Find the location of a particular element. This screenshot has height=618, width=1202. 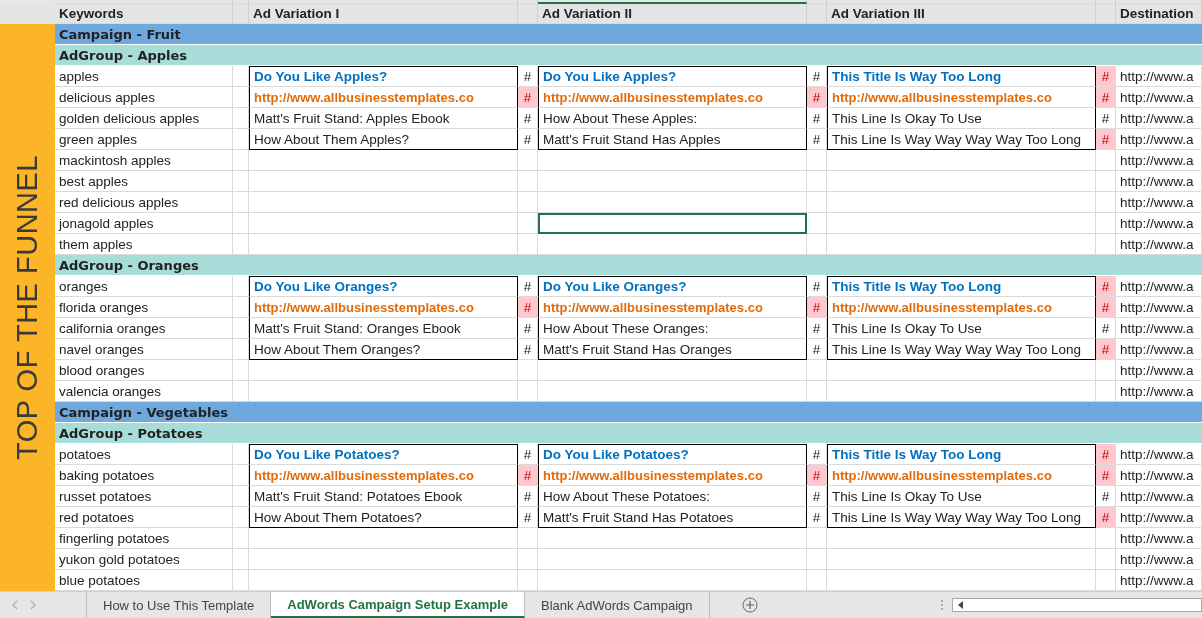

horizontal-scrollbar is located at coordinates (1077, 605).